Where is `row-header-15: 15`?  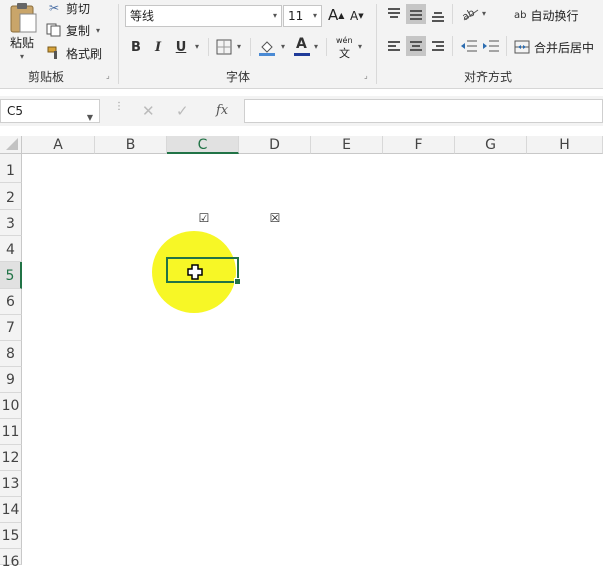 row-header-15: 15 is located at coordinates (11, 536).